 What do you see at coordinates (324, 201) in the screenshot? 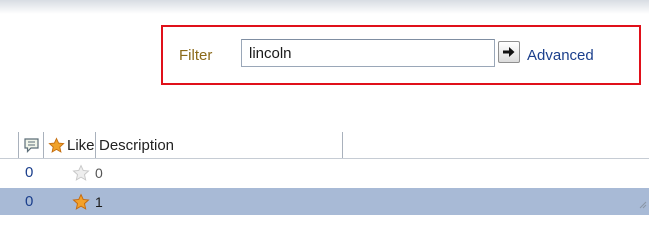
I see `table-row: 0 1` at bounding box center [324, 201].